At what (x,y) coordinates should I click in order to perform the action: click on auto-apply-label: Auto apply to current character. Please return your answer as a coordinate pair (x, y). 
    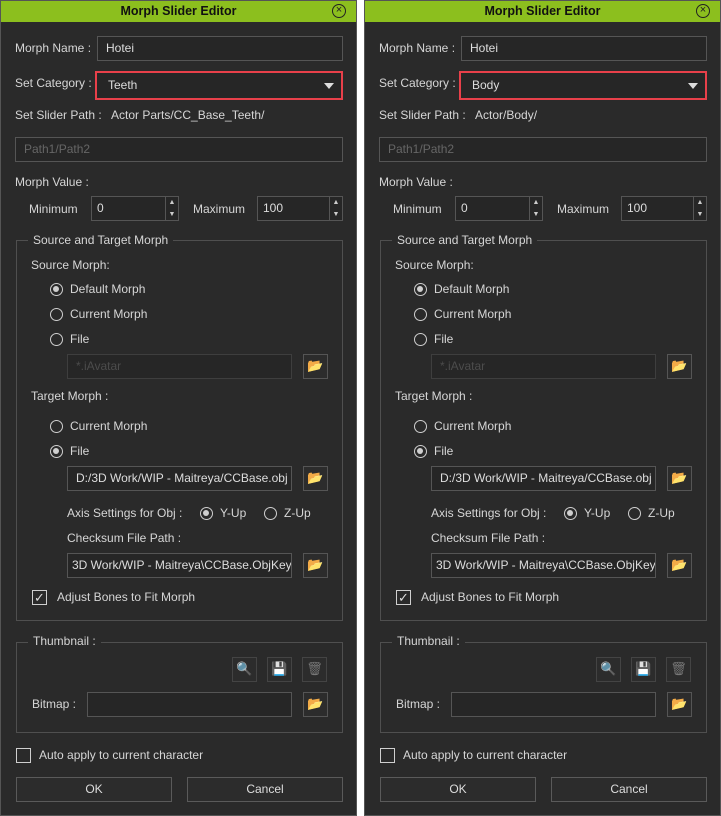
    Looking at the image, I should click on (485, 755).